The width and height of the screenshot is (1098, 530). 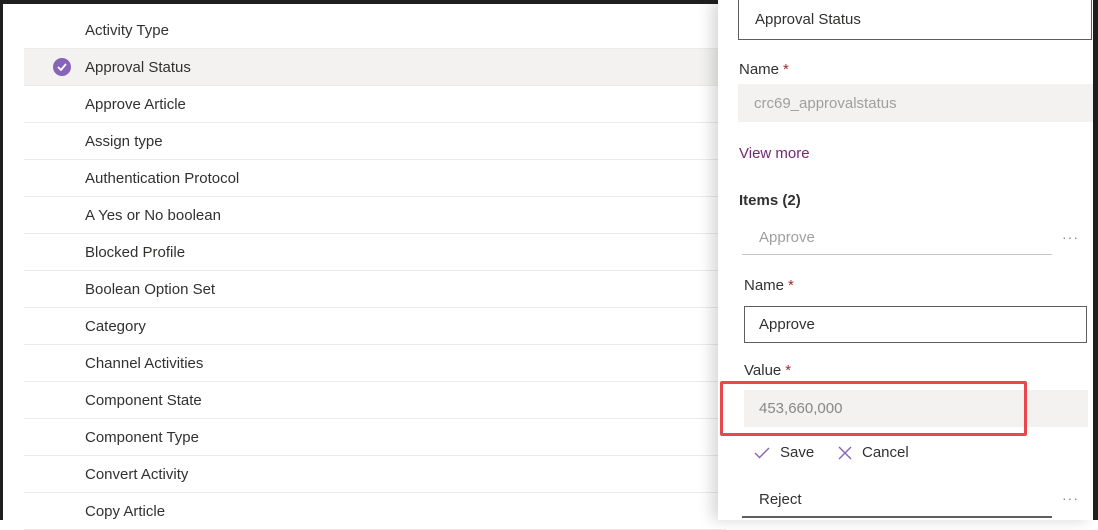 I want to click on list-item-label: Boolean Option Set, so click(x=150, y=289).